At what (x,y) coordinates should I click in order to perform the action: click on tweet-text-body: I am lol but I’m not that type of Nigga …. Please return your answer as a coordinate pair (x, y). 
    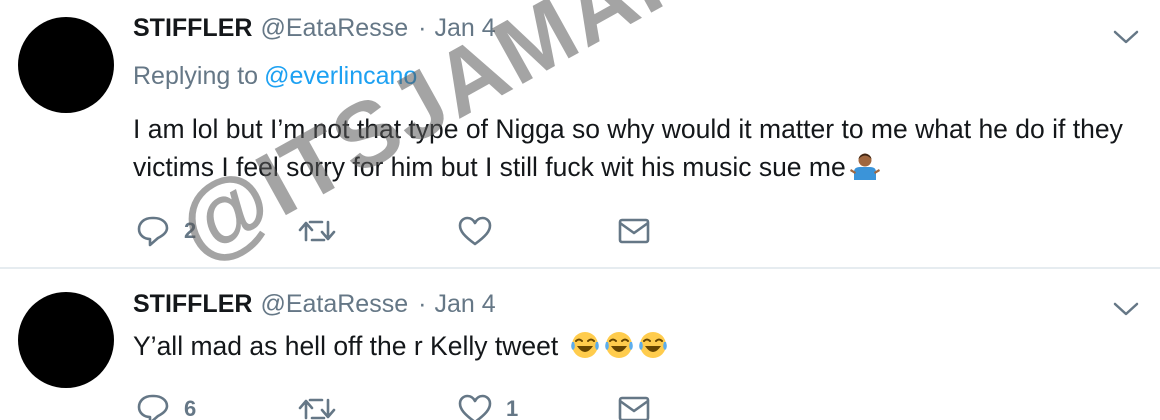
    Looking at the image, I should click on (628, 148).